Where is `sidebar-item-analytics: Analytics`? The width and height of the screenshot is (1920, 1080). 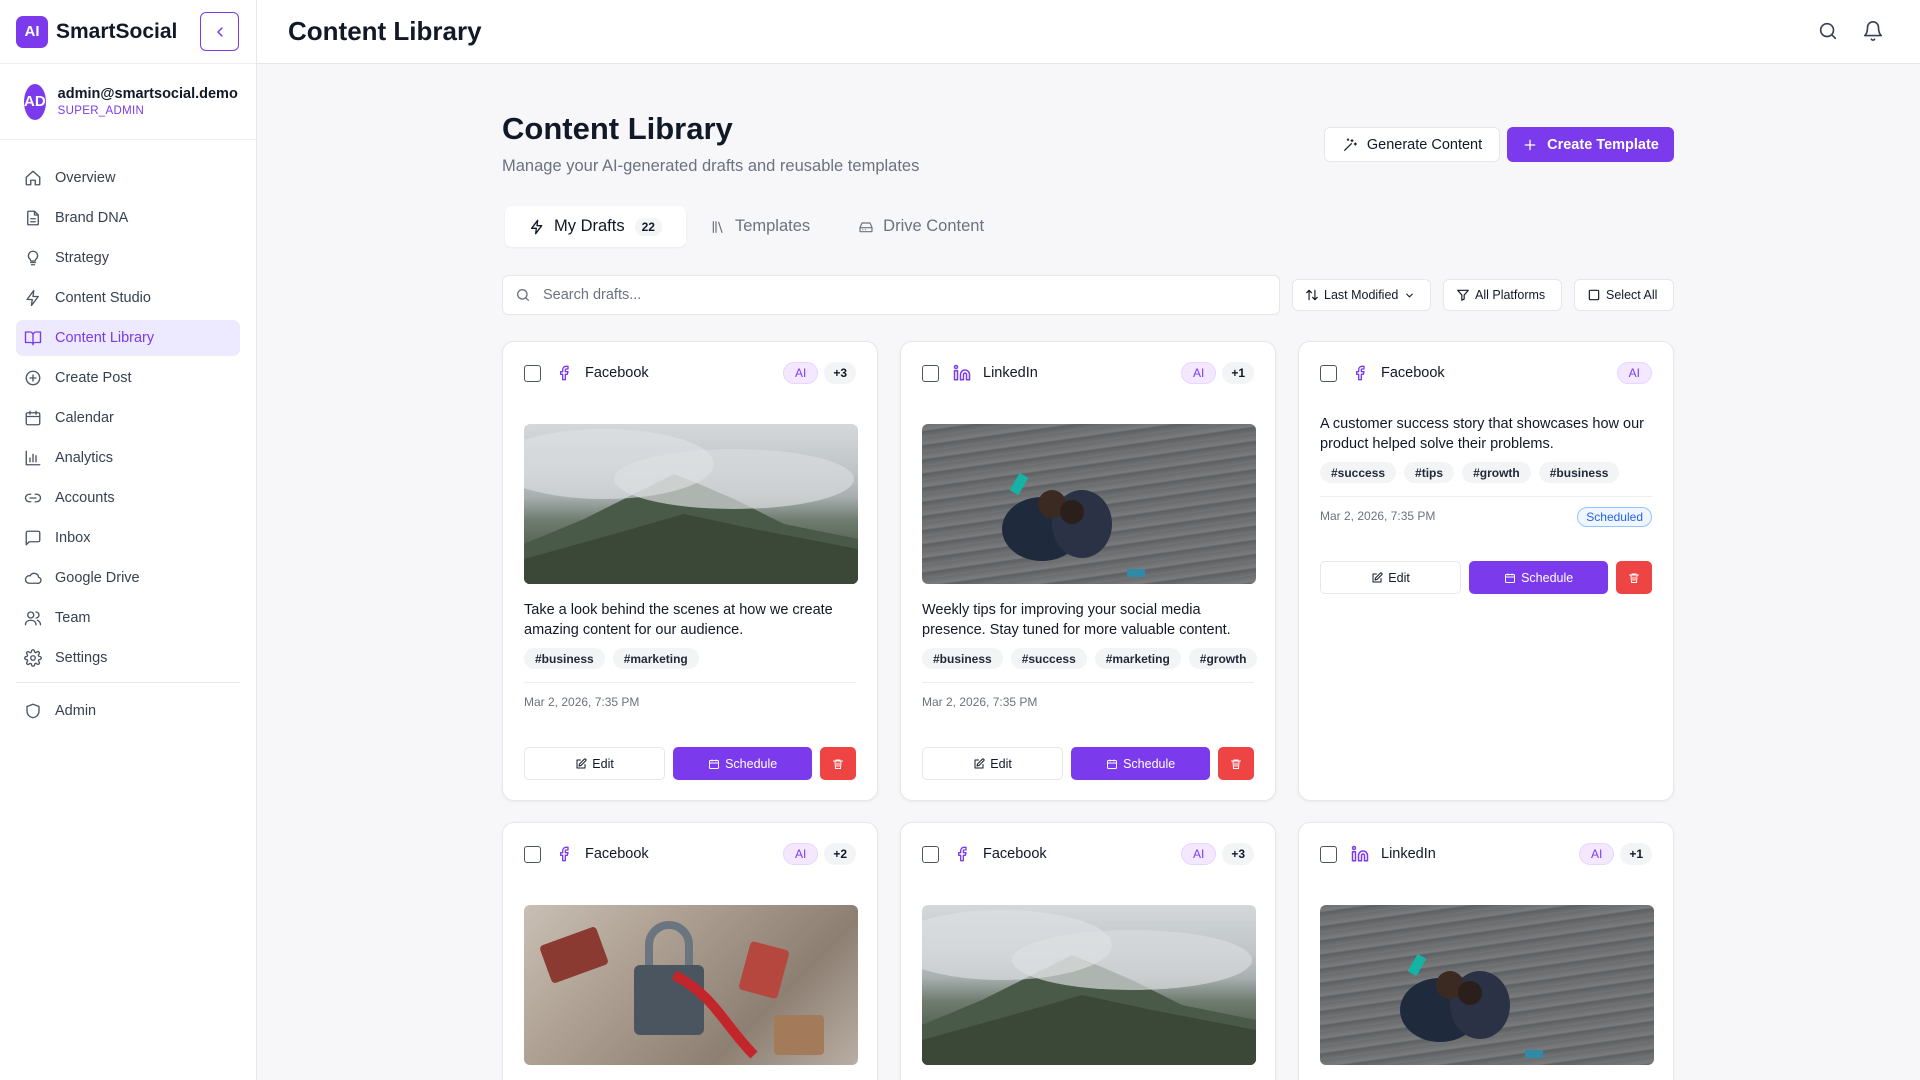
sidebar-item-analytics: Analytics is located at coordinates (128, 458).